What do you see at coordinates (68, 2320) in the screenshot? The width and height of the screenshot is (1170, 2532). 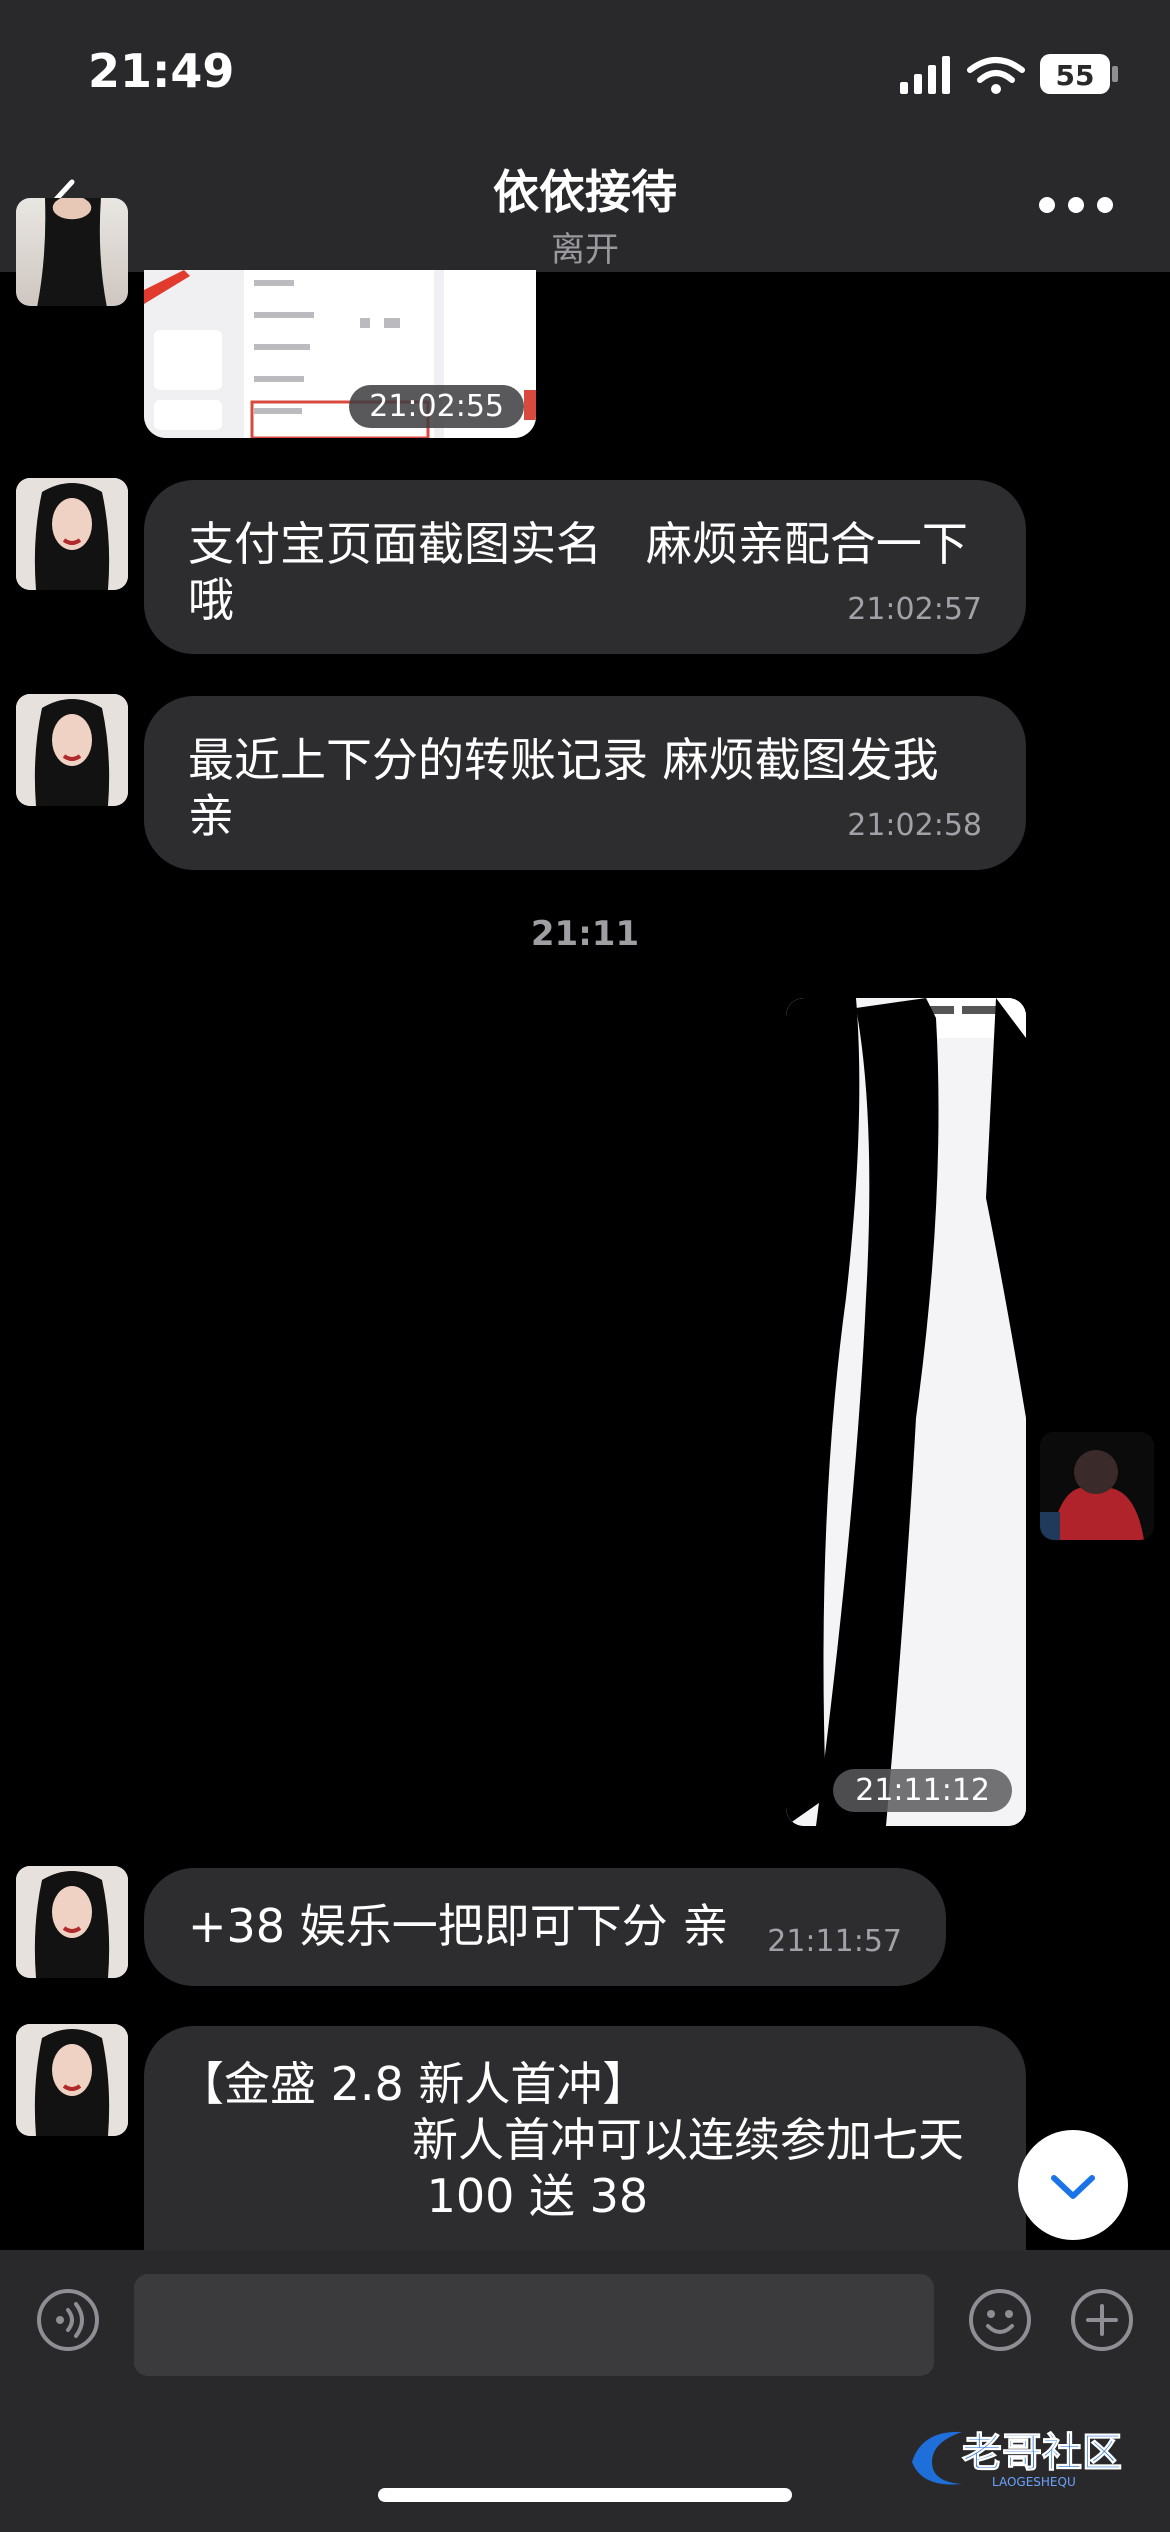 I see `voice-icon` at bounding box center [68, 2320].